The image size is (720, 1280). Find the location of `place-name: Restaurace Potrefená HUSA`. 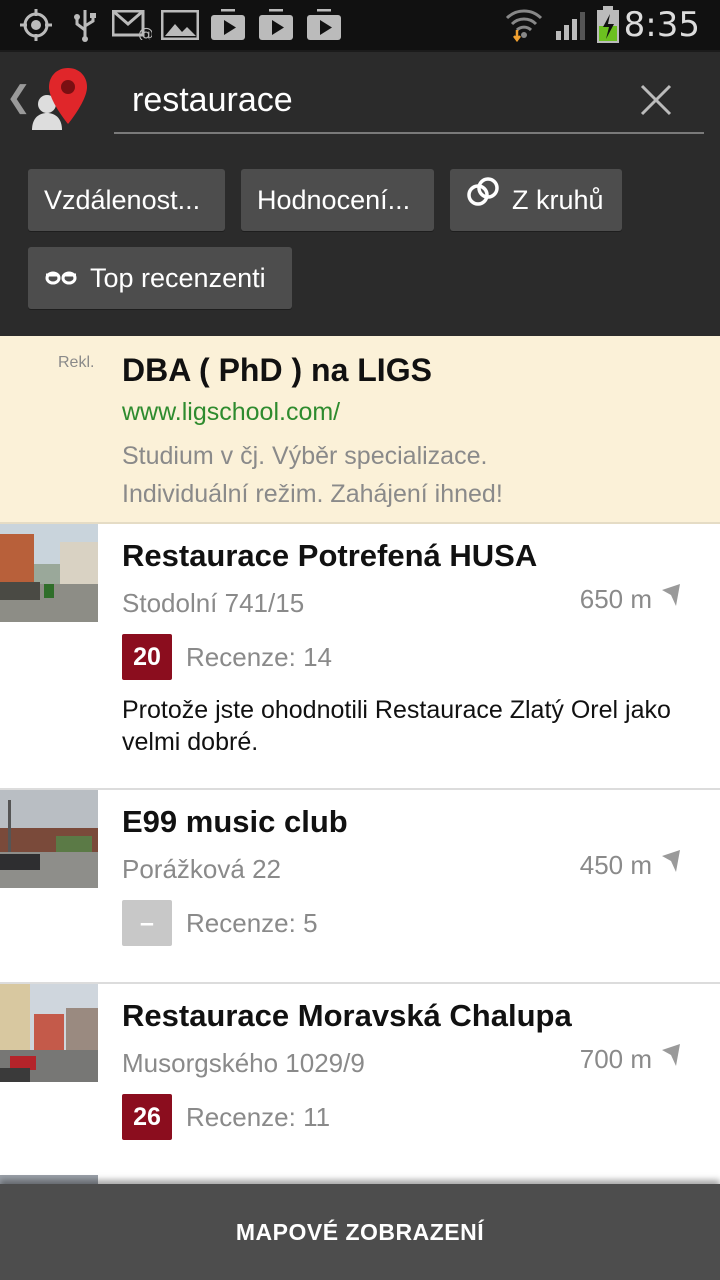

place-name: Restaurace Potrefená HUSA is located at coordinates (329, 556).